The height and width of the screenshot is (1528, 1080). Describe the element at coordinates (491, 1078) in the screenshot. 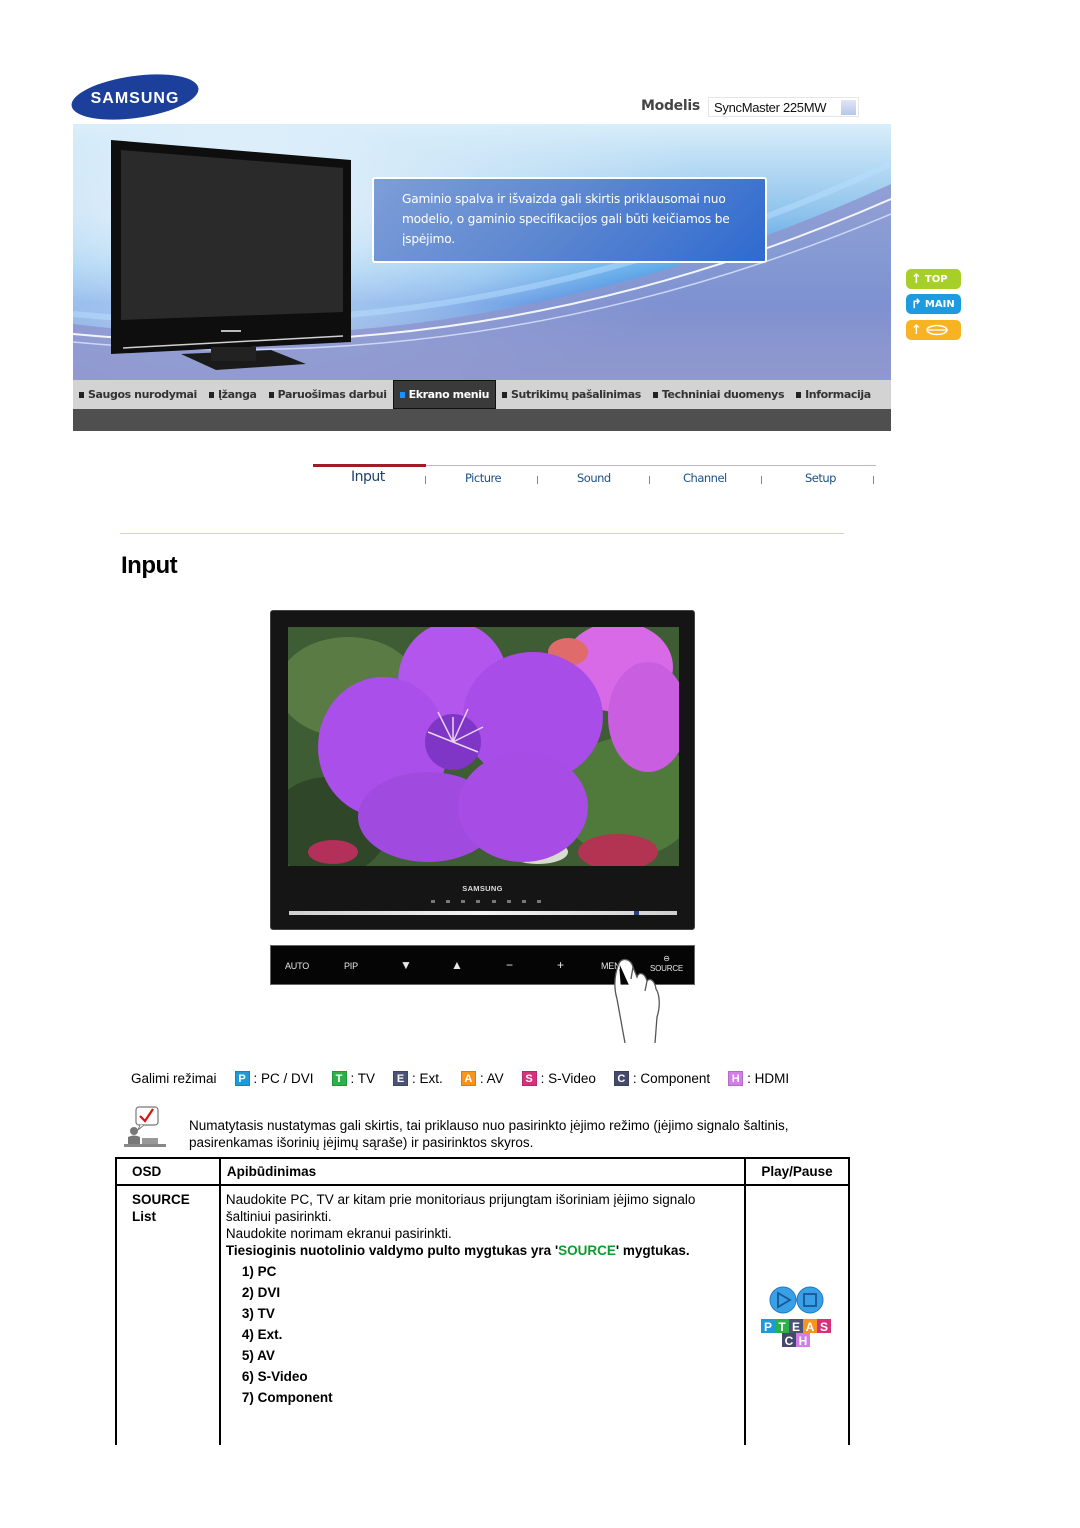

I see `mode-text: : AV` at that location.